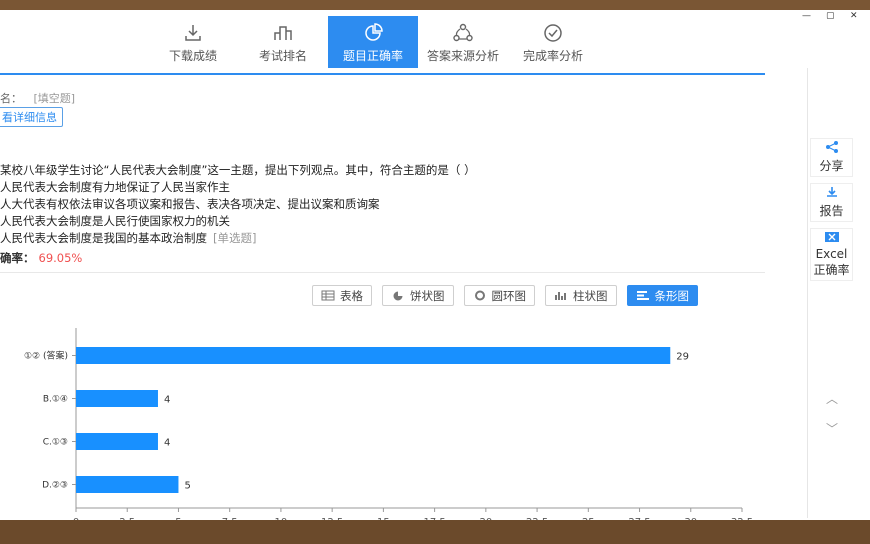 The height and width of the screenshot is (544, 870). What do you see at coordinates (832, 429) in the screenshot?
I see `scroll-down-icon: ﹀` at bounding box center [832, 429].